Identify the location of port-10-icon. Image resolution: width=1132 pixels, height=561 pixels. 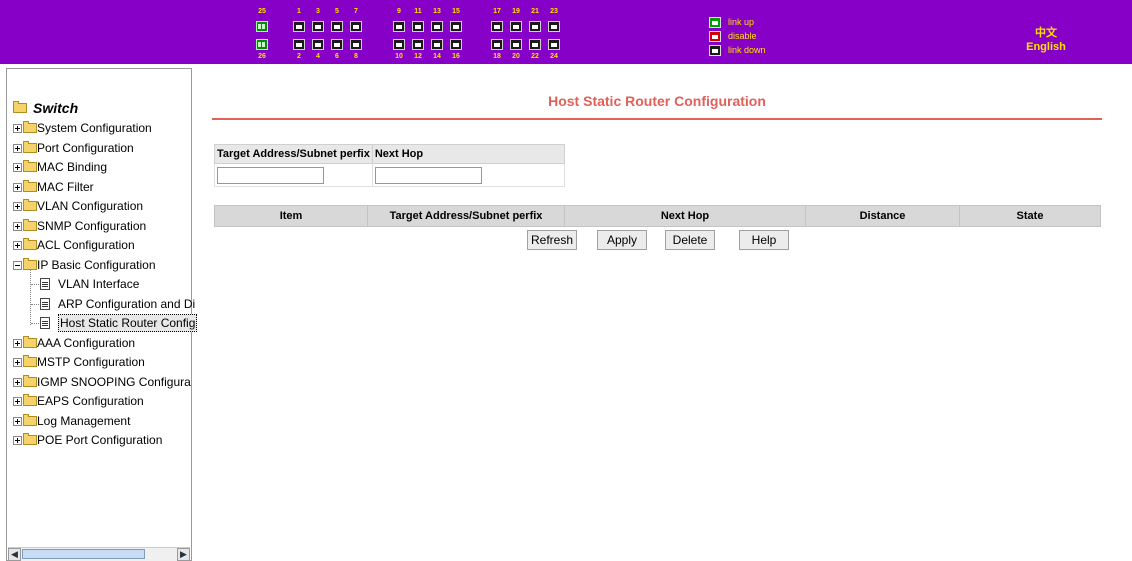
(399, 44).